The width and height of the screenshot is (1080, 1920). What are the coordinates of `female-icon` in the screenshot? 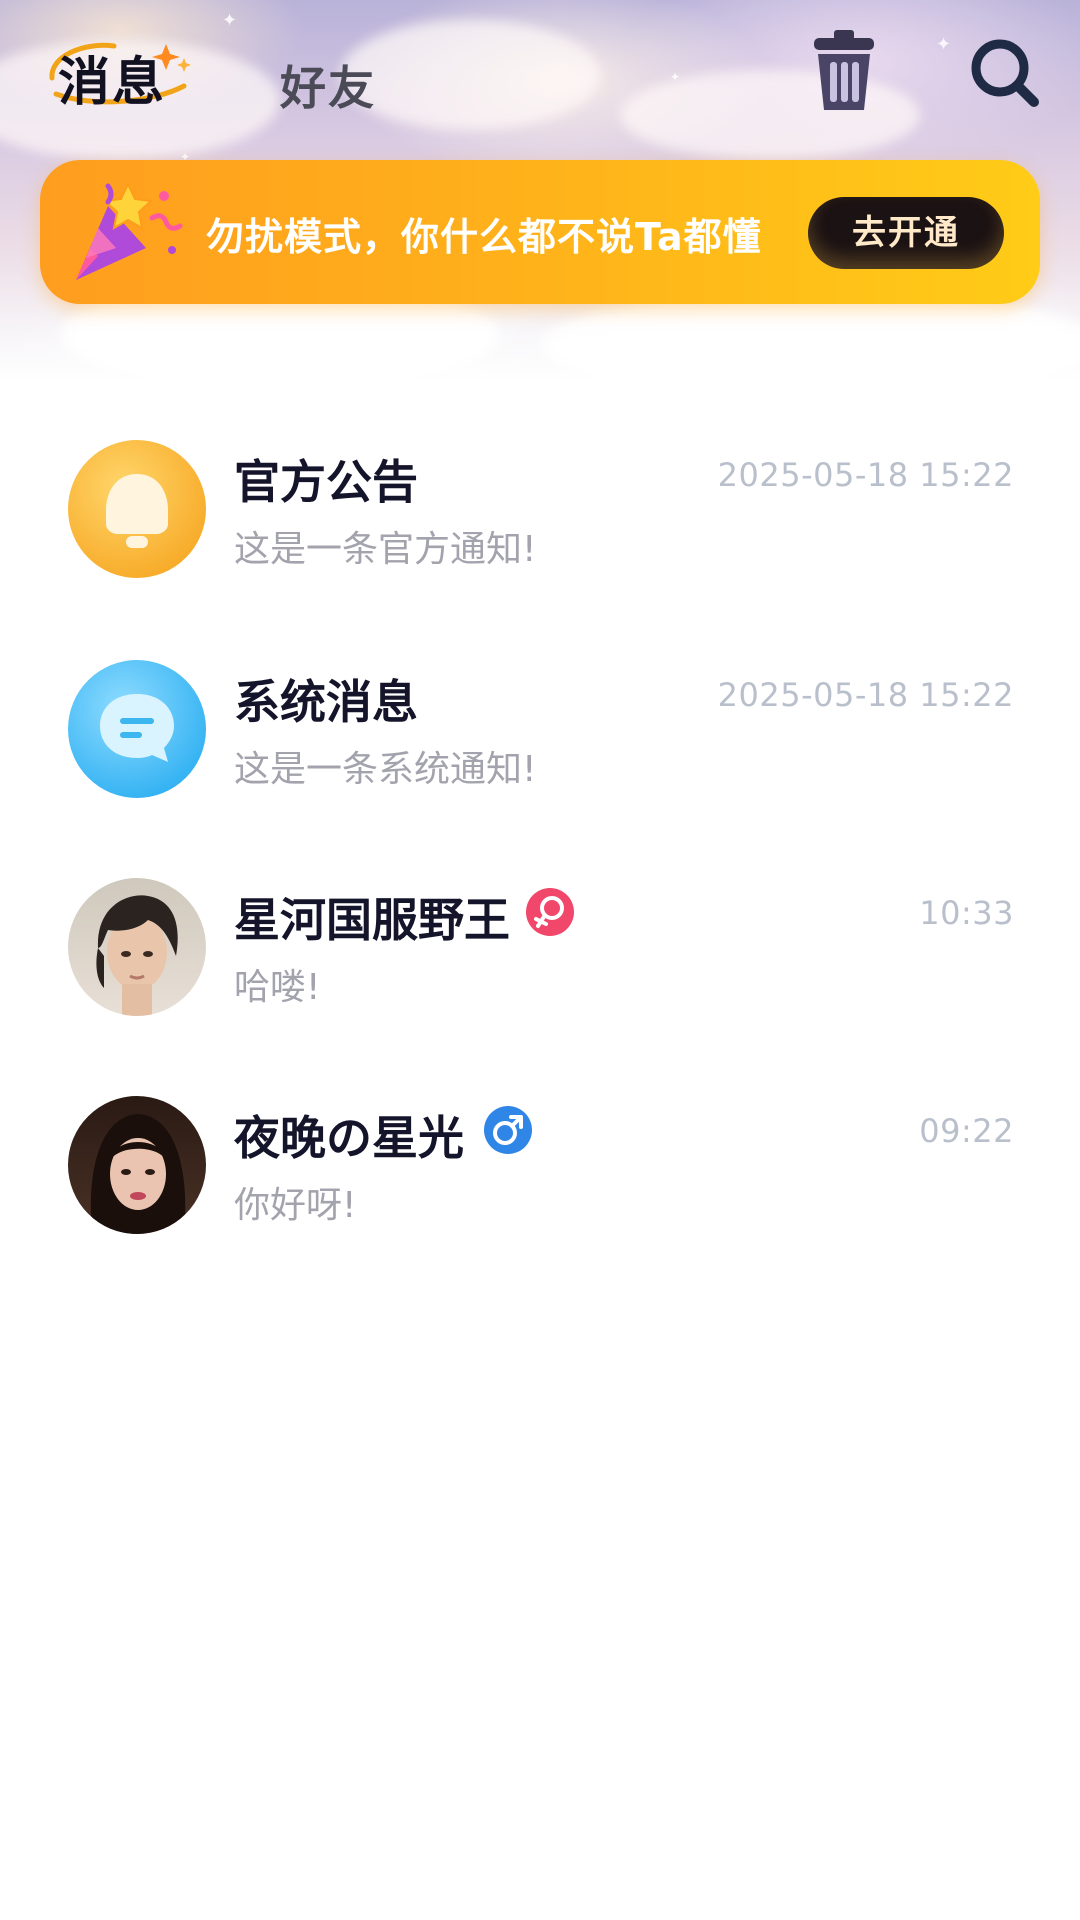 It's located at (550, 912).